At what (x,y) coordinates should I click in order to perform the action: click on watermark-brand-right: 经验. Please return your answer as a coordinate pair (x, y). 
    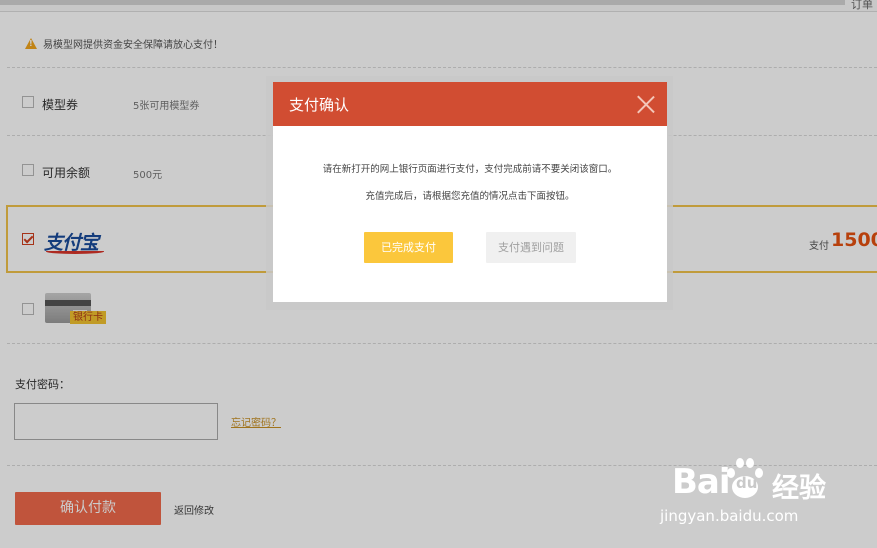
    Looking at the image, I should click on (799, 488).